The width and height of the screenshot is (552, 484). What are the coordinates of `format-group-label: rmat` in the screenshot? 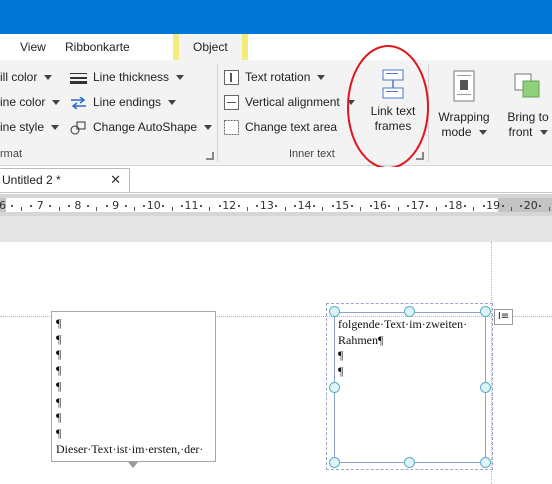 It's located at (11, 154).